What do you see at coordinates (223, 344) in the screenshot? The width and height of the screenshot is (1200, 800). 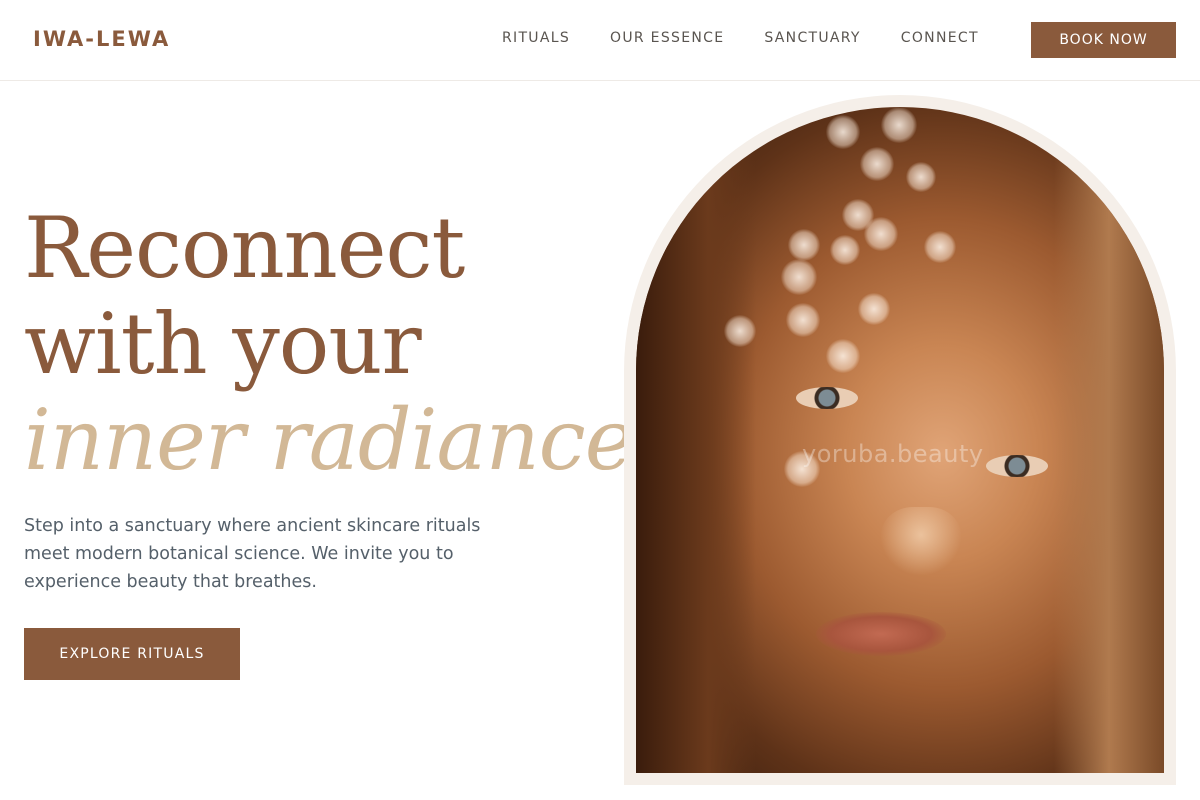 I see `headline-line-2: with your` at bounding box center [223, 344].